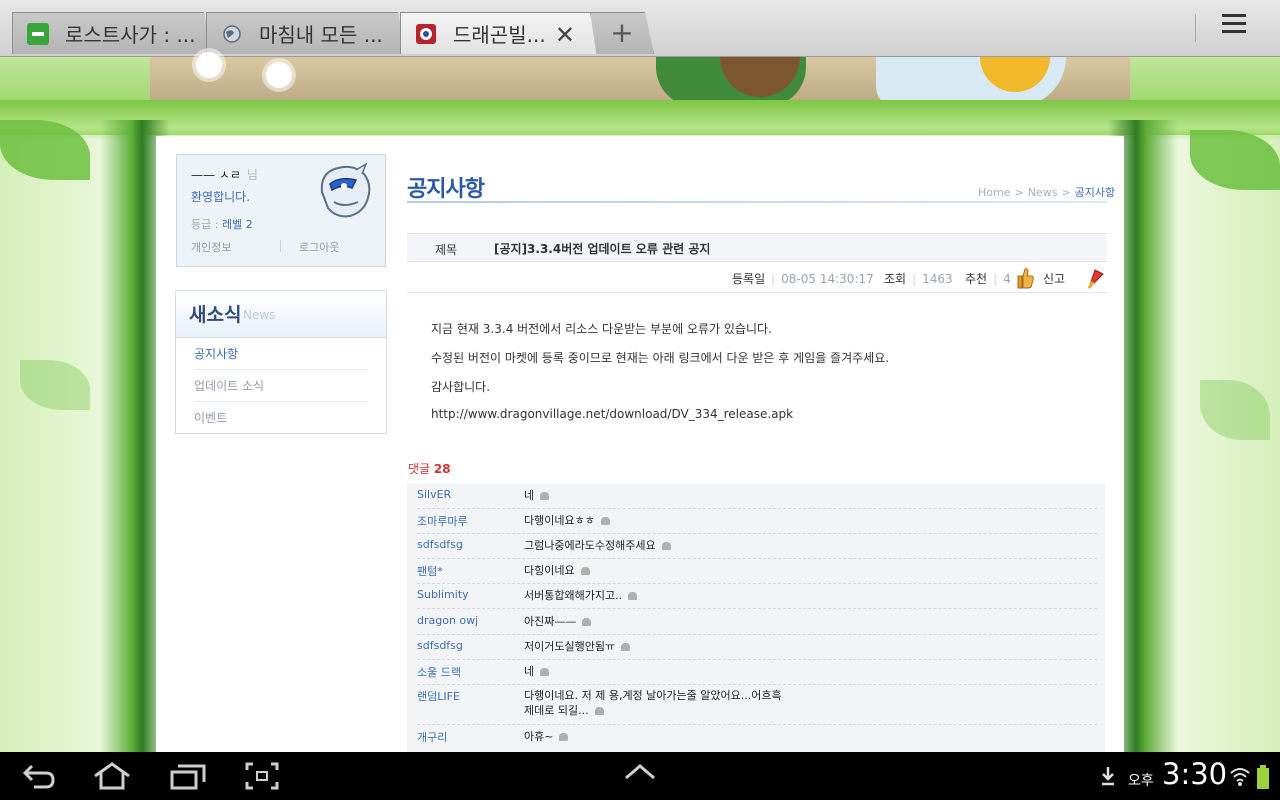  I want to click on user-name-text: —— ㅅㄹ, so click(216, 175).